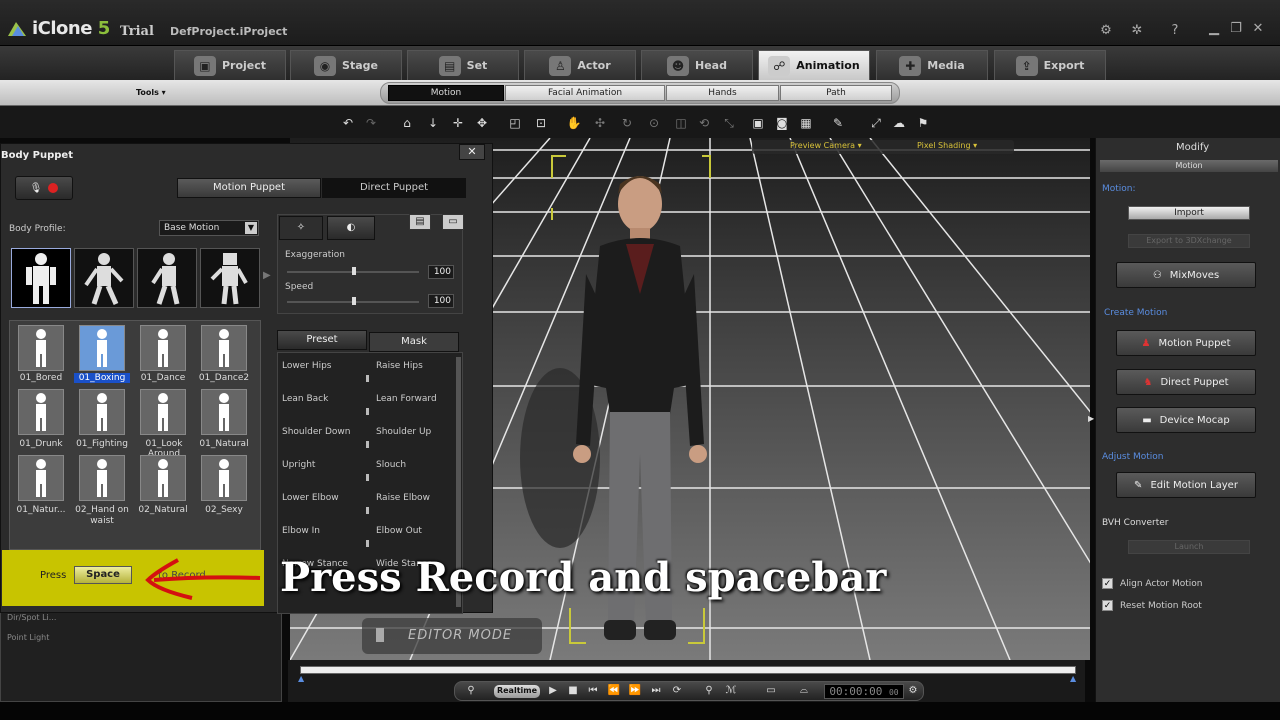 Image resolution: width=1280 pixels, height=720 pixels. I want to click on tab-mask: Mask, so click(414, 342).